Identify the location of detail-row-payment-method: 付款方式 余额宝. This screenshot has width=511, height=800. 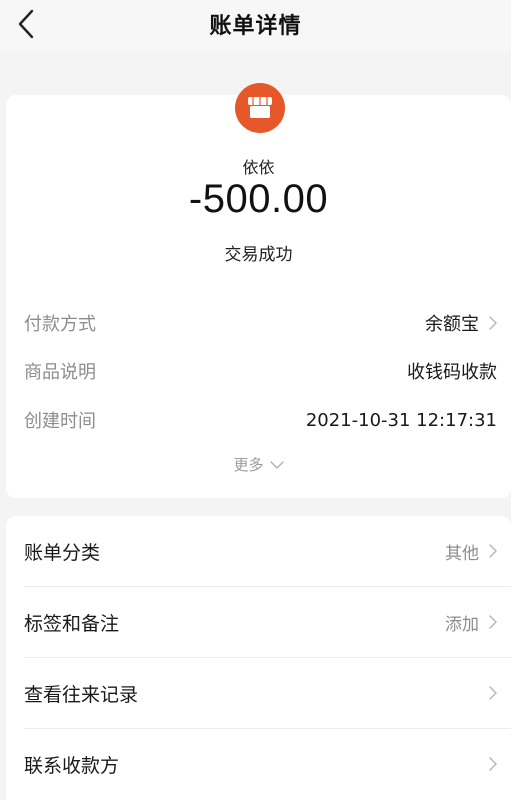
(260, 323).